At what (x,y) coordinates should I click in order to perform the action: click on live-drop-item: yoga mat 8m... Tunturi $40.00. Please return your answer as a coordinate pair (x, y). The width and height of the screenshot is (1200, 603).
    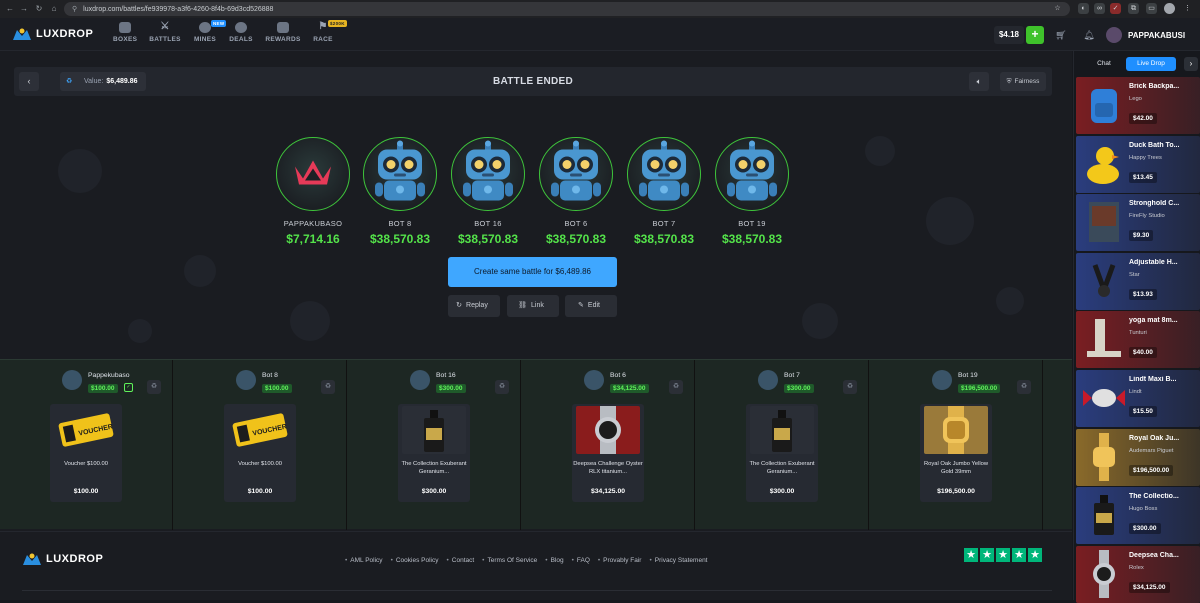
    Looking at the image, I should click on (1138, 340).